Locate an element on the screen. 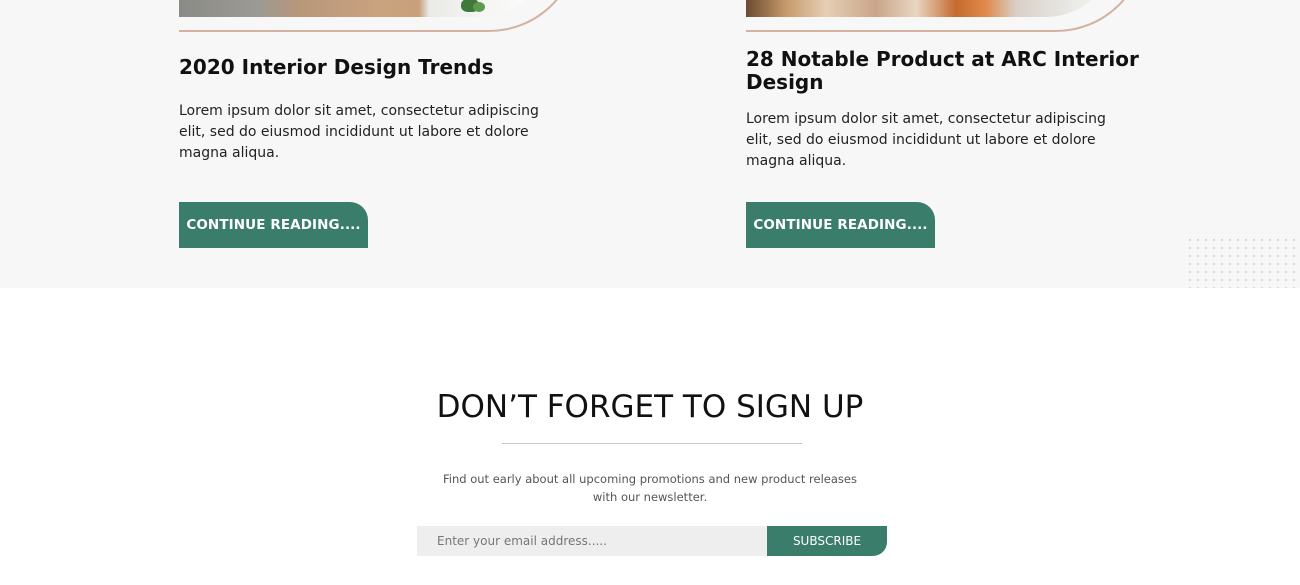  blog-card-title: 2020 Interior Design Trends is located at coordinates (379, 67).